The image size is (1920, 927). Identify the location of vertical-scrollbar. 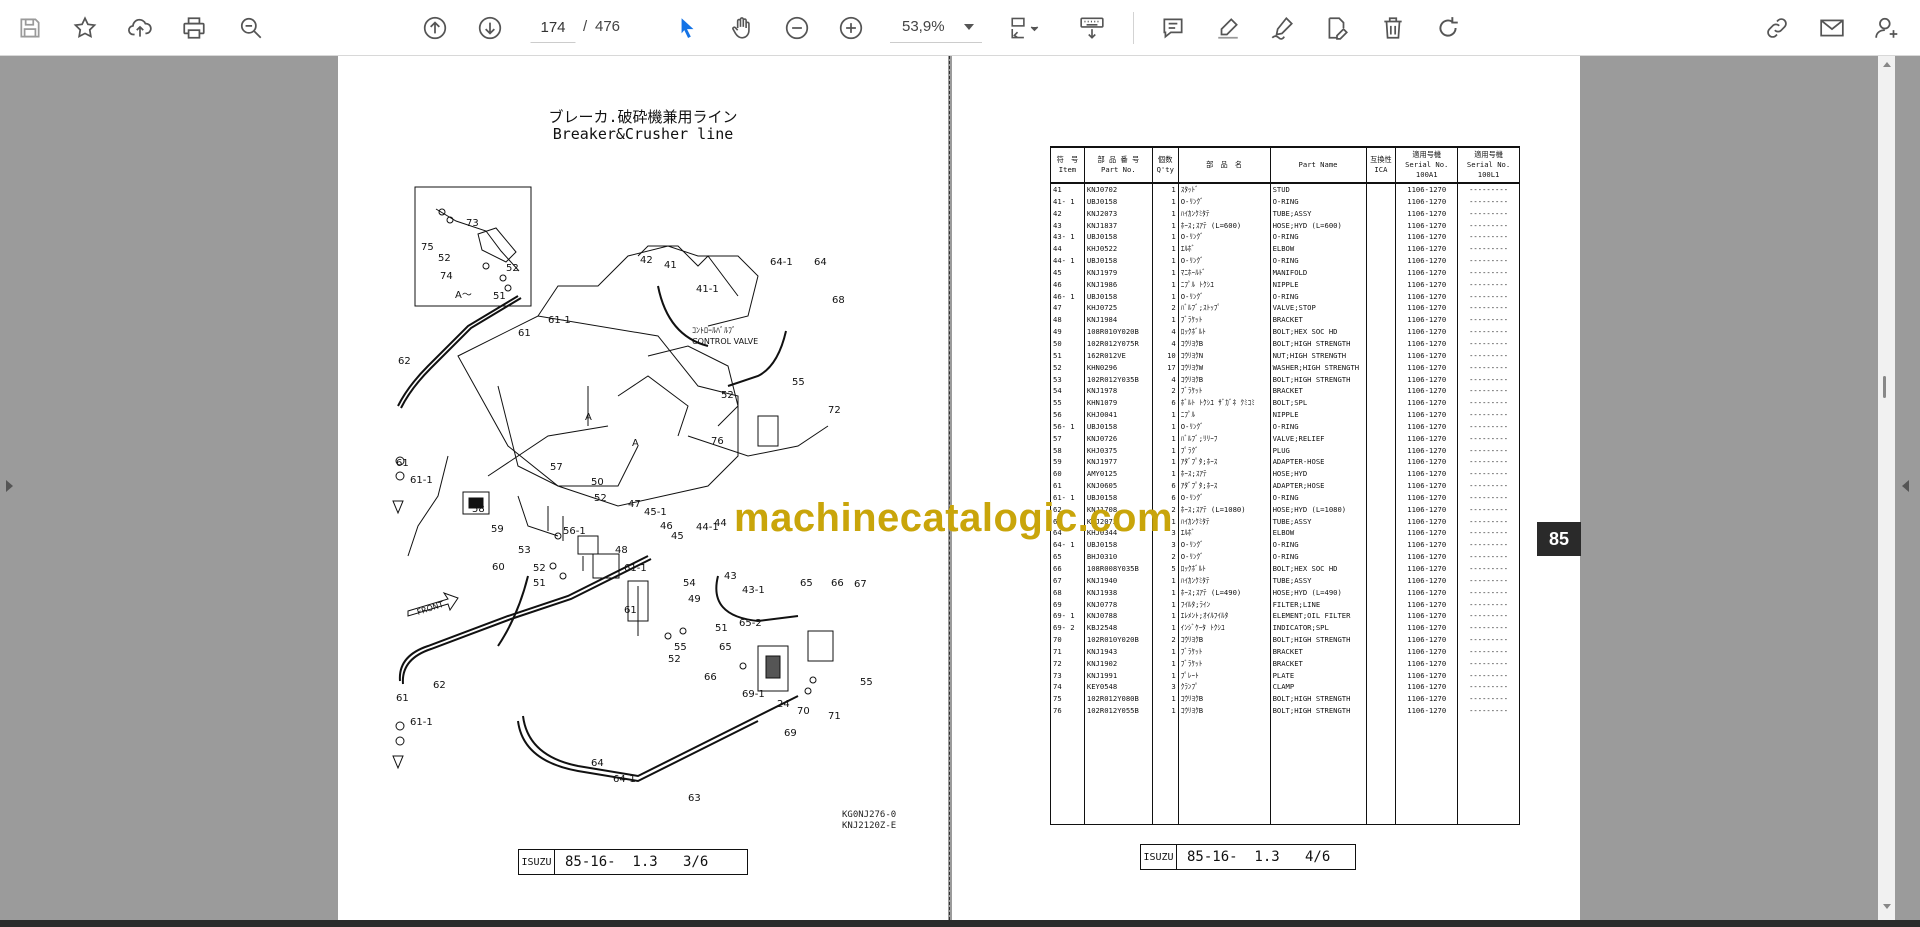
(1886, 488).